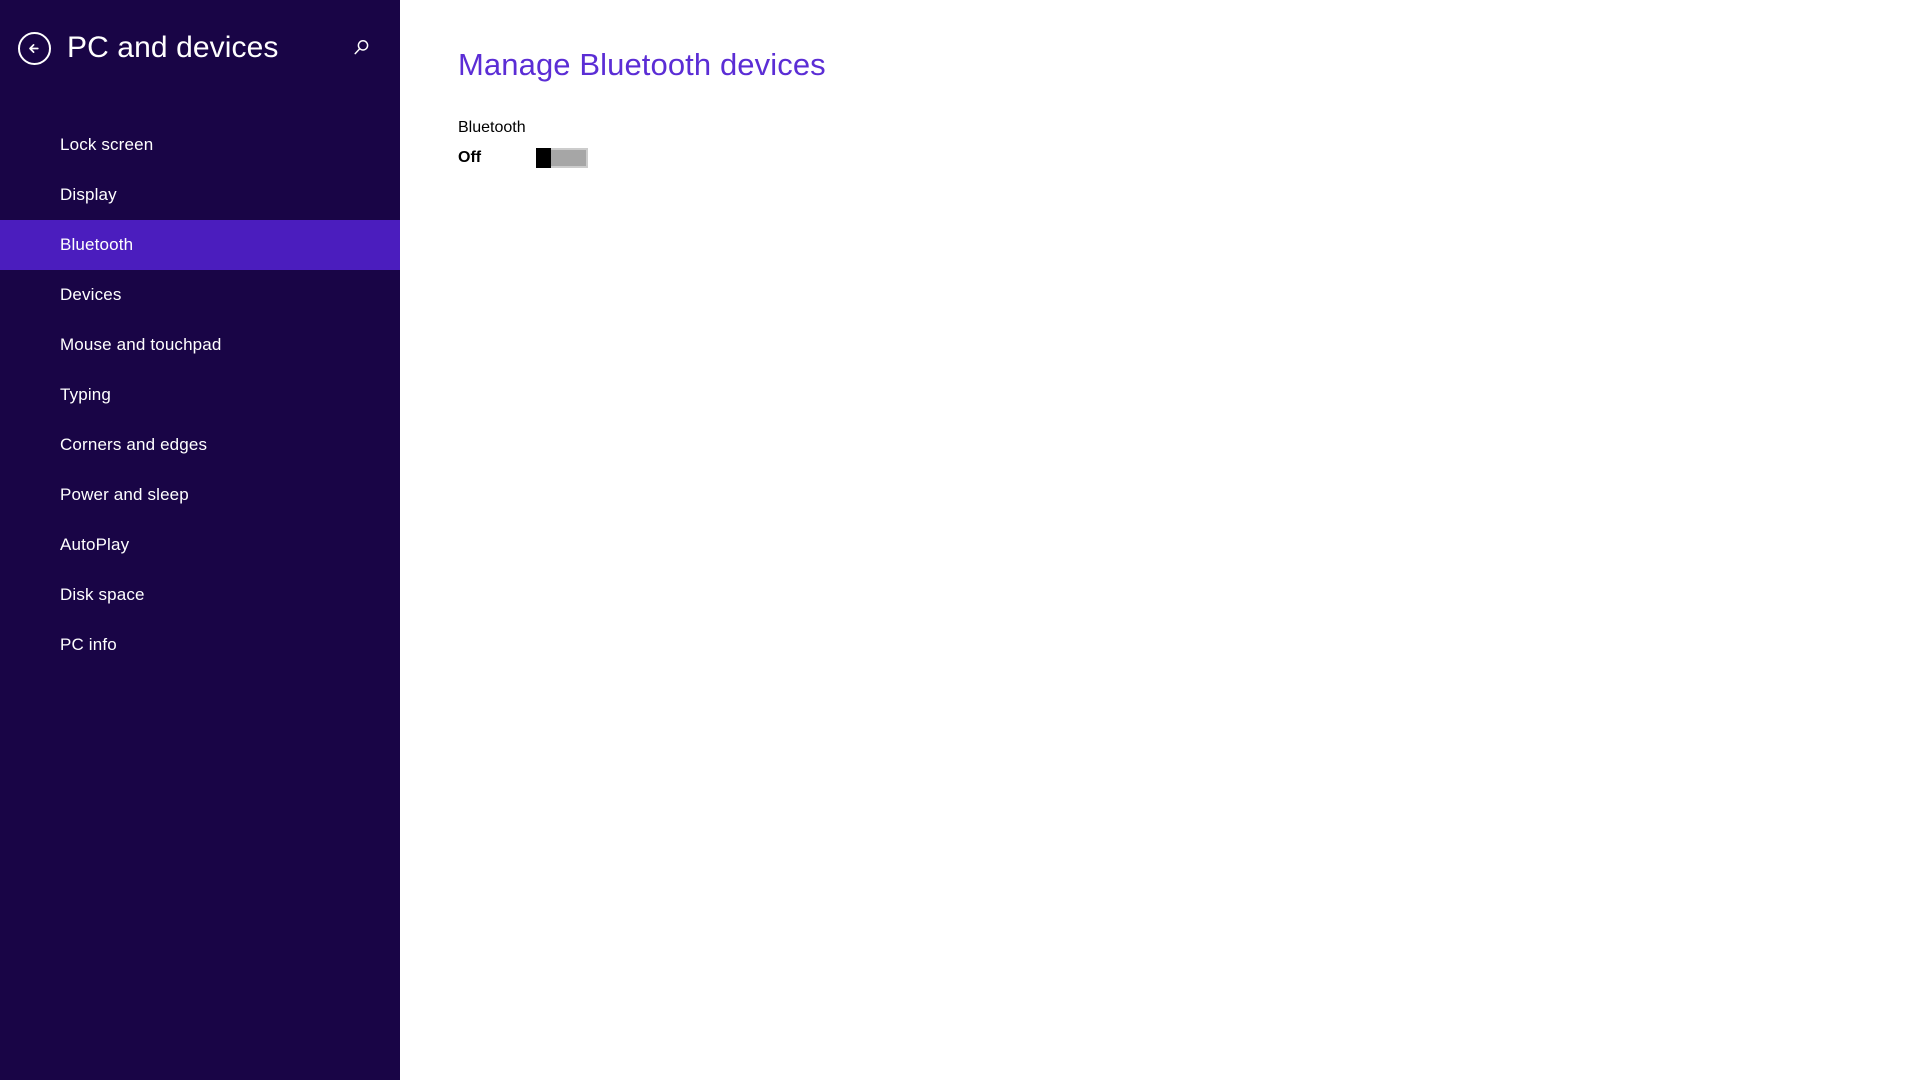  I want to click on sidebar-item-label: Corners and edges, so click(134, 444).